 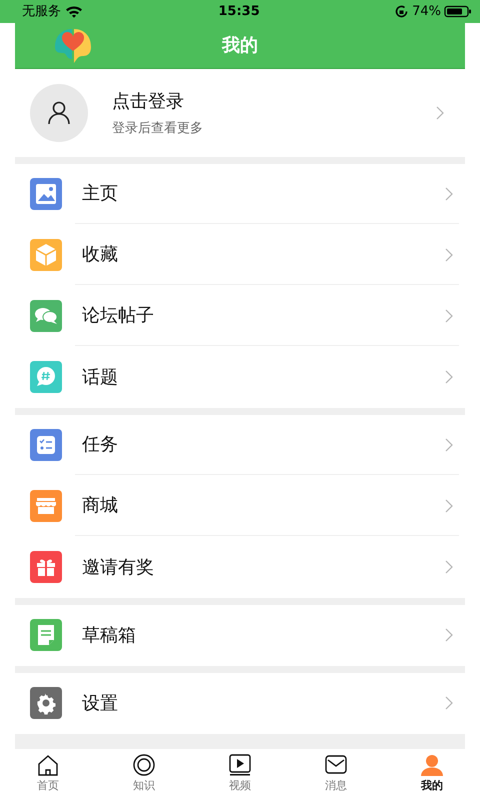 I want to click on tab-item: 视频, so click(x=240, y=774).